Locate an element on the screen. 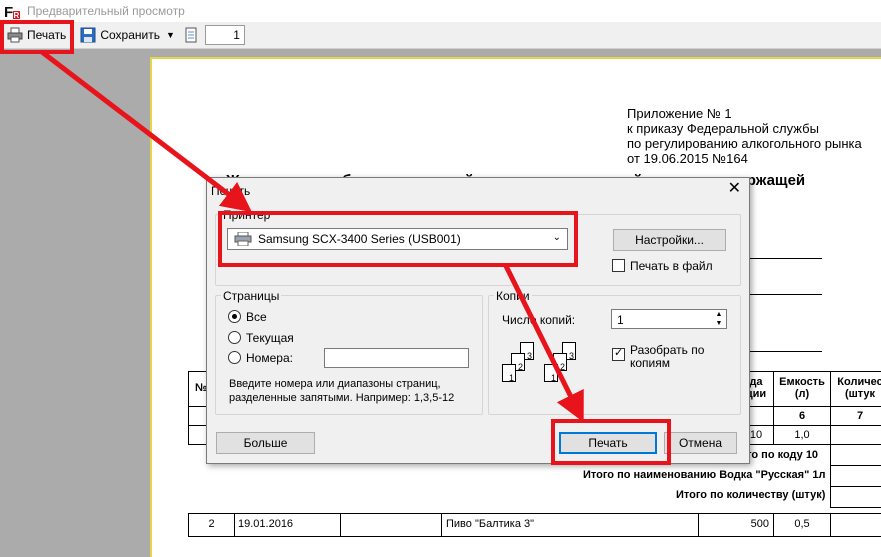  dialog-title: Печать is located at coordinates (231, 191).